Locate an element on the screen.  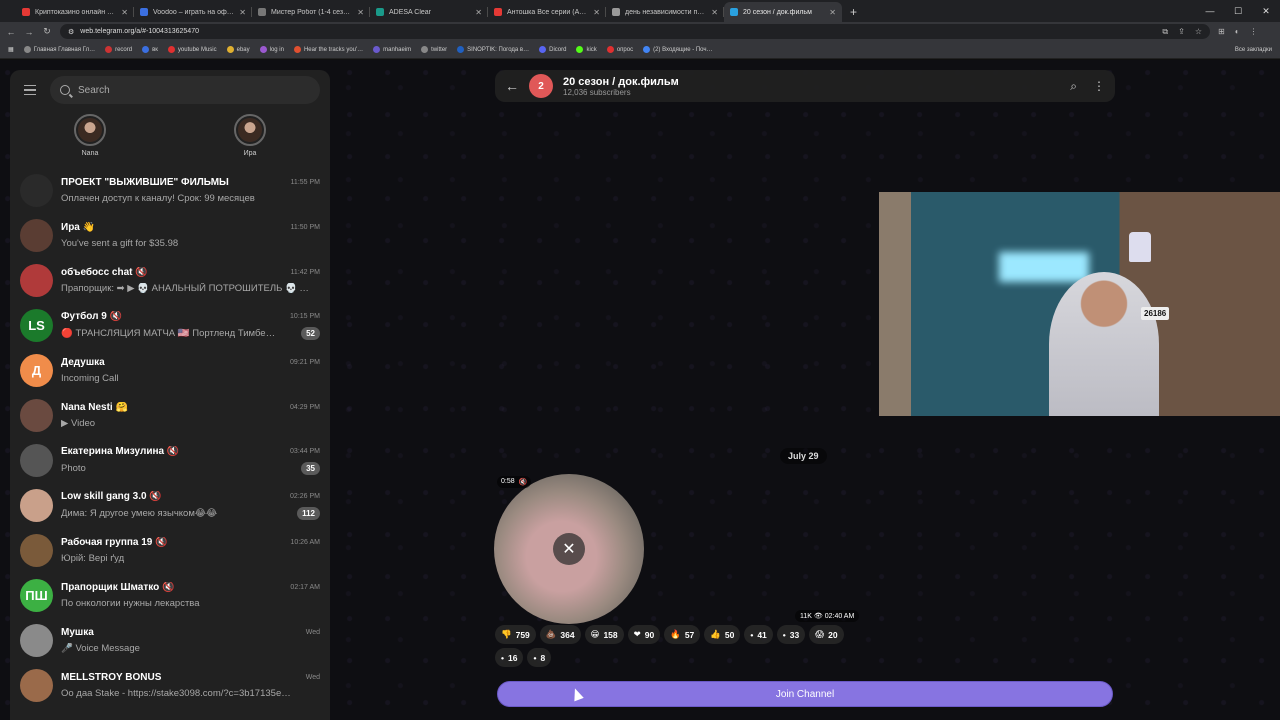
browser-tab: ADESA Clear ✕ is located at coordinates (429, 12).